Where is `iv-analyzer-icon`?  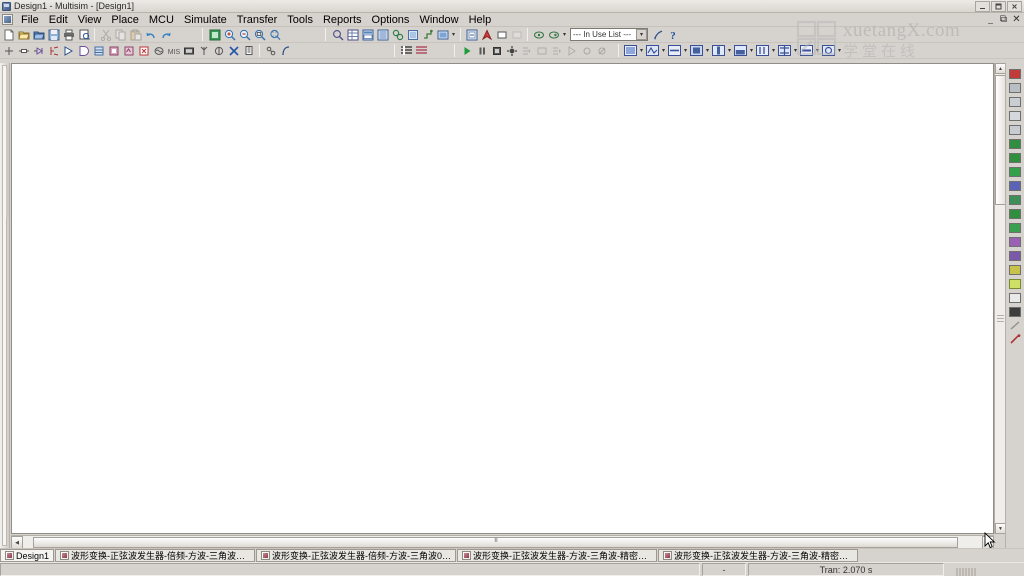 iv-analyzer-icon is located at coordinates (1015, 213).